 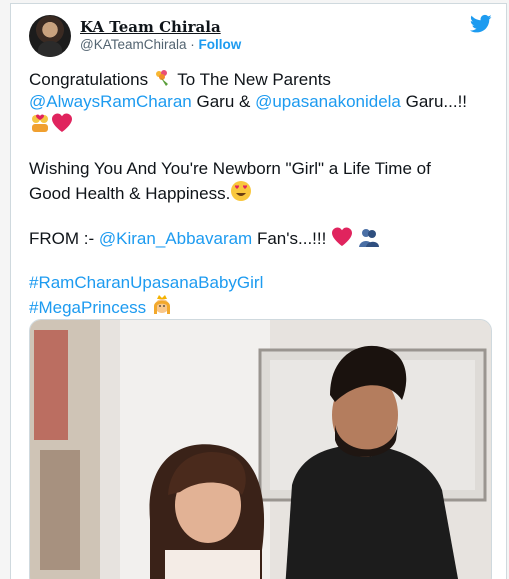 What do you see at coordinates (110, 101) in the screenshot?
I see `mention-alwaysramcharan: @AlwaysRamCharan` at bounding box center [110, 101].